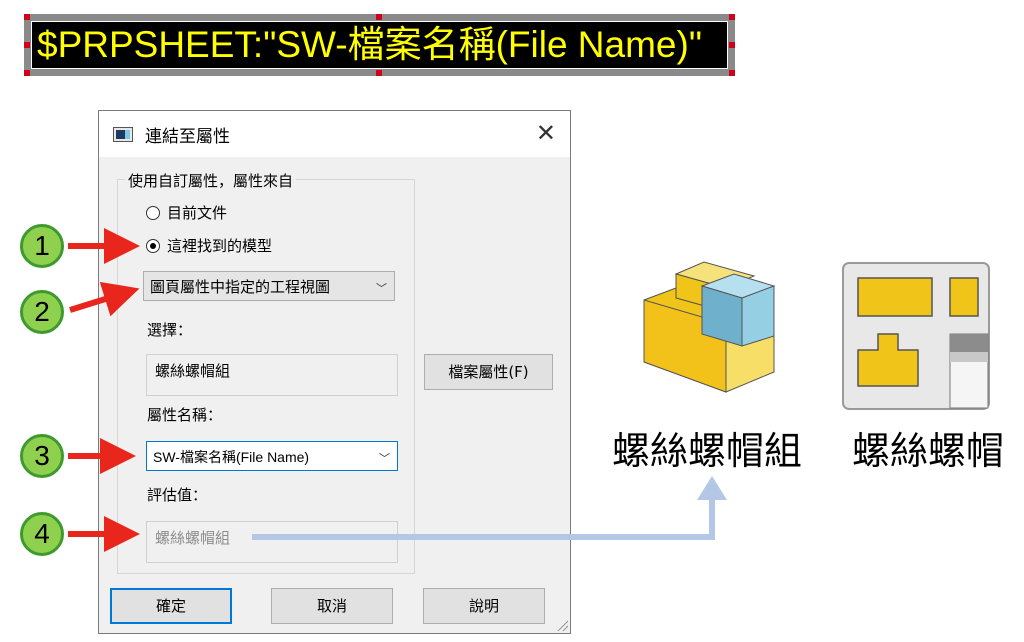 Image resolution: width=1024 pixels, height=642 pixels. Describe the element at coordinates (916, 336) in the screenshot. I see `drawing-sheet-icon` at that location.